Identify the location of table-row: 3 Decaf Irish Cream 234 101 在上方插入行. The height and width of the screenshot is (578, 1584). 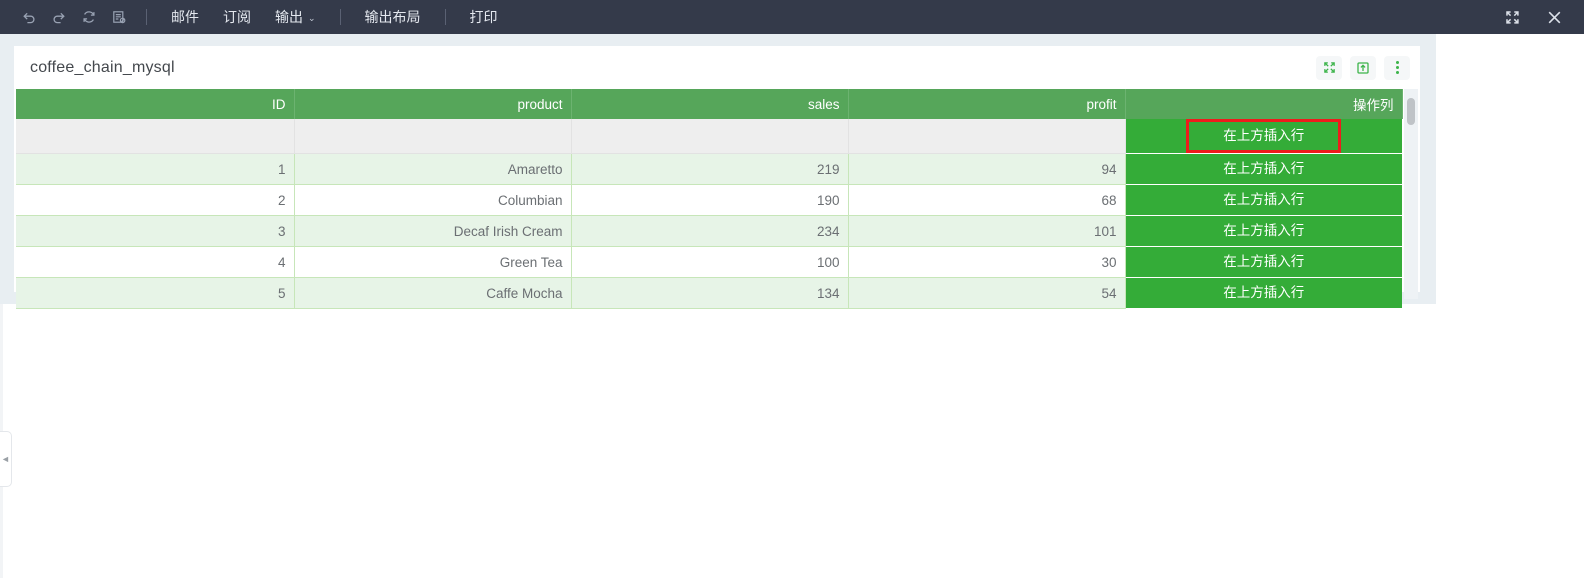
(709, 231).